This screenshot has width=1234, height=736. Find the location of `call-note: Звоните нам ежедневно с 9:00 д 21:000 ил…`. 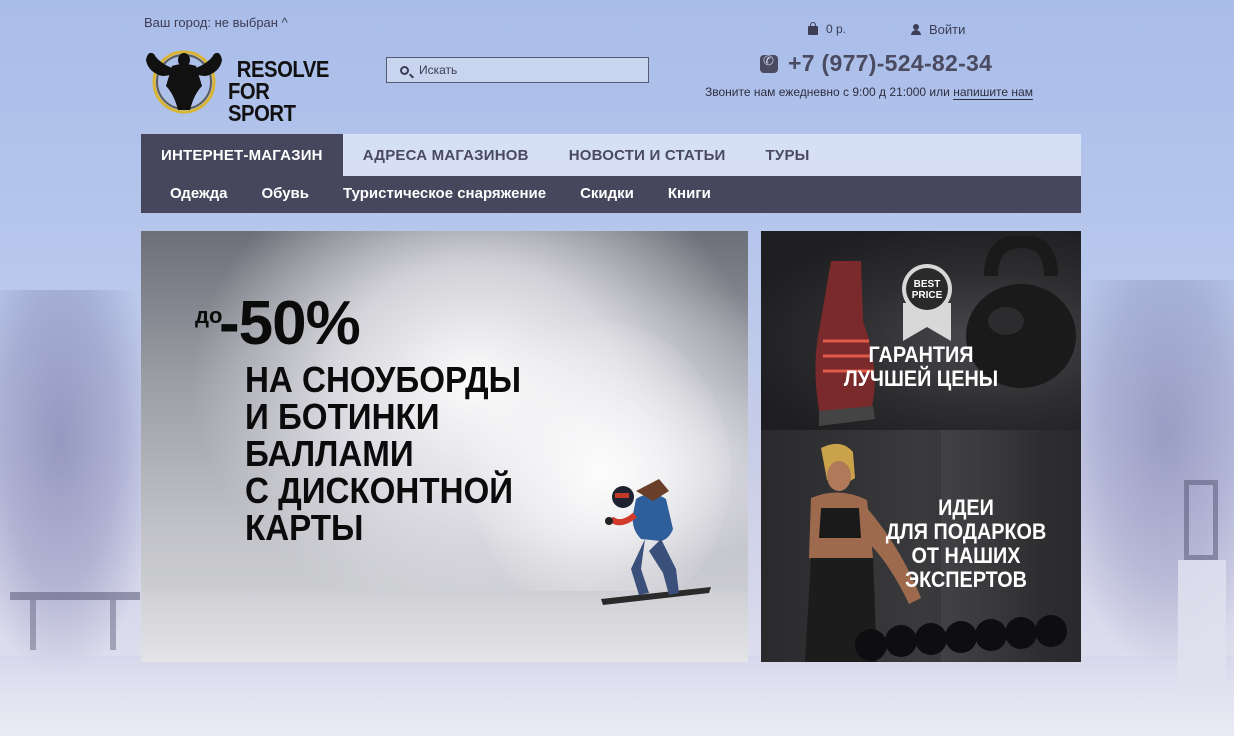

call-note: Звоните нам ежедневно с 9:00 д 21:000 ил… is located at coordinates (869, 92).